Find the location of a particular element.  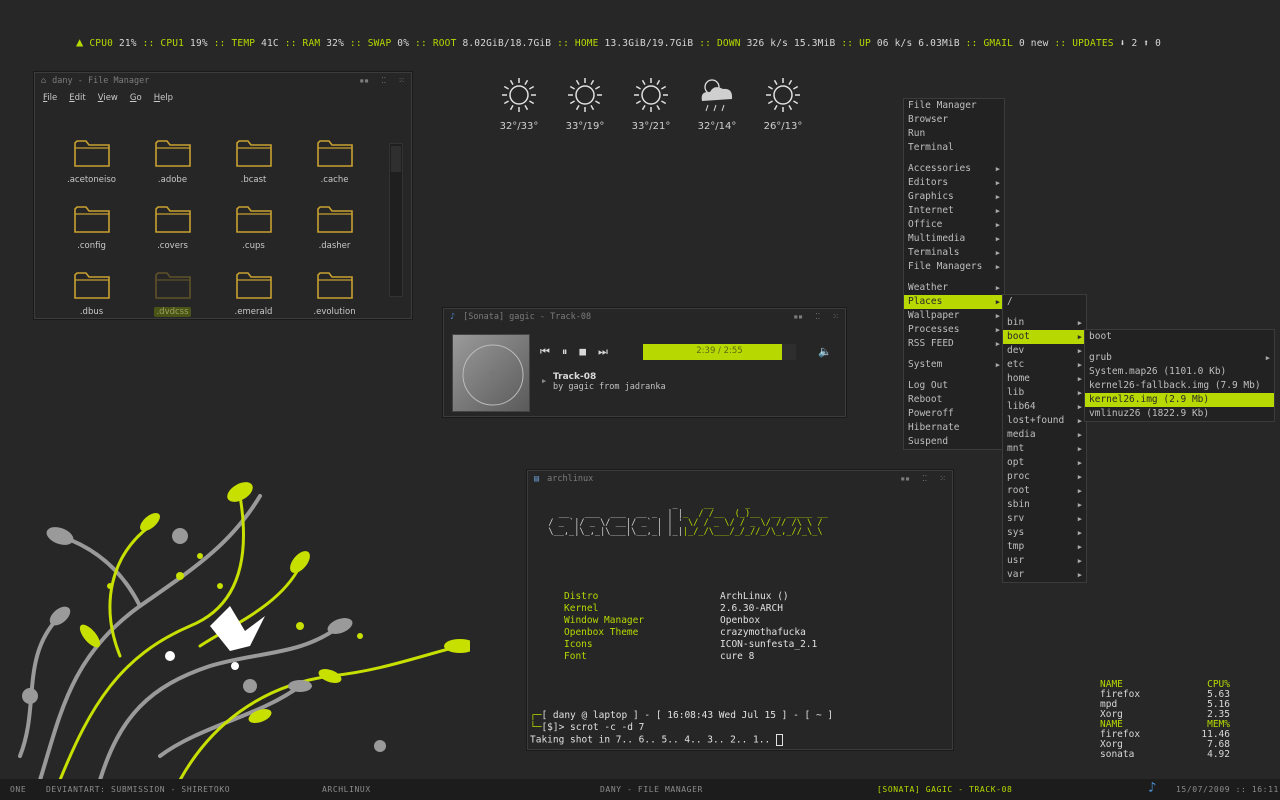

next-track-button: ⏭ is located at coordinates (603, 352).